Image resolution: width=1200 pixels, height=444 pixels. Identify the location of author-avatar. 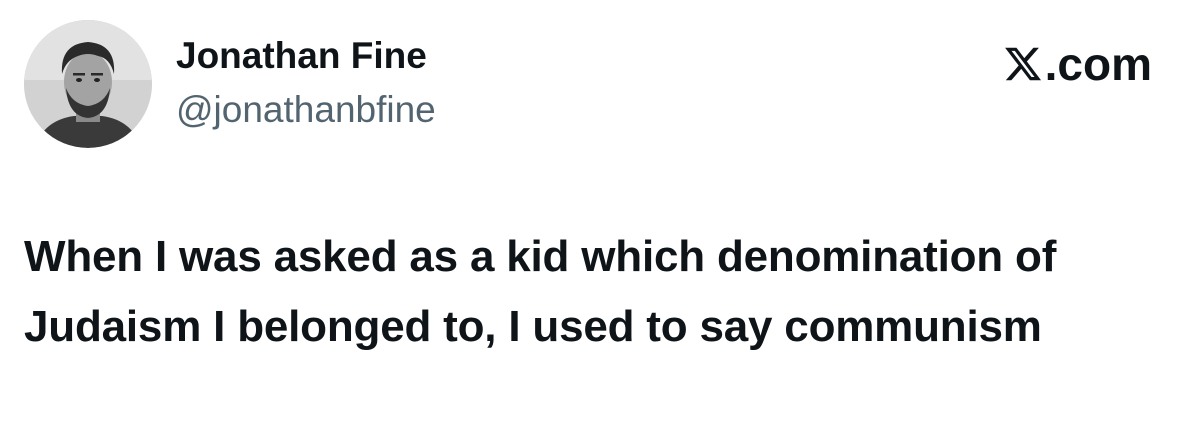
(88, 84).